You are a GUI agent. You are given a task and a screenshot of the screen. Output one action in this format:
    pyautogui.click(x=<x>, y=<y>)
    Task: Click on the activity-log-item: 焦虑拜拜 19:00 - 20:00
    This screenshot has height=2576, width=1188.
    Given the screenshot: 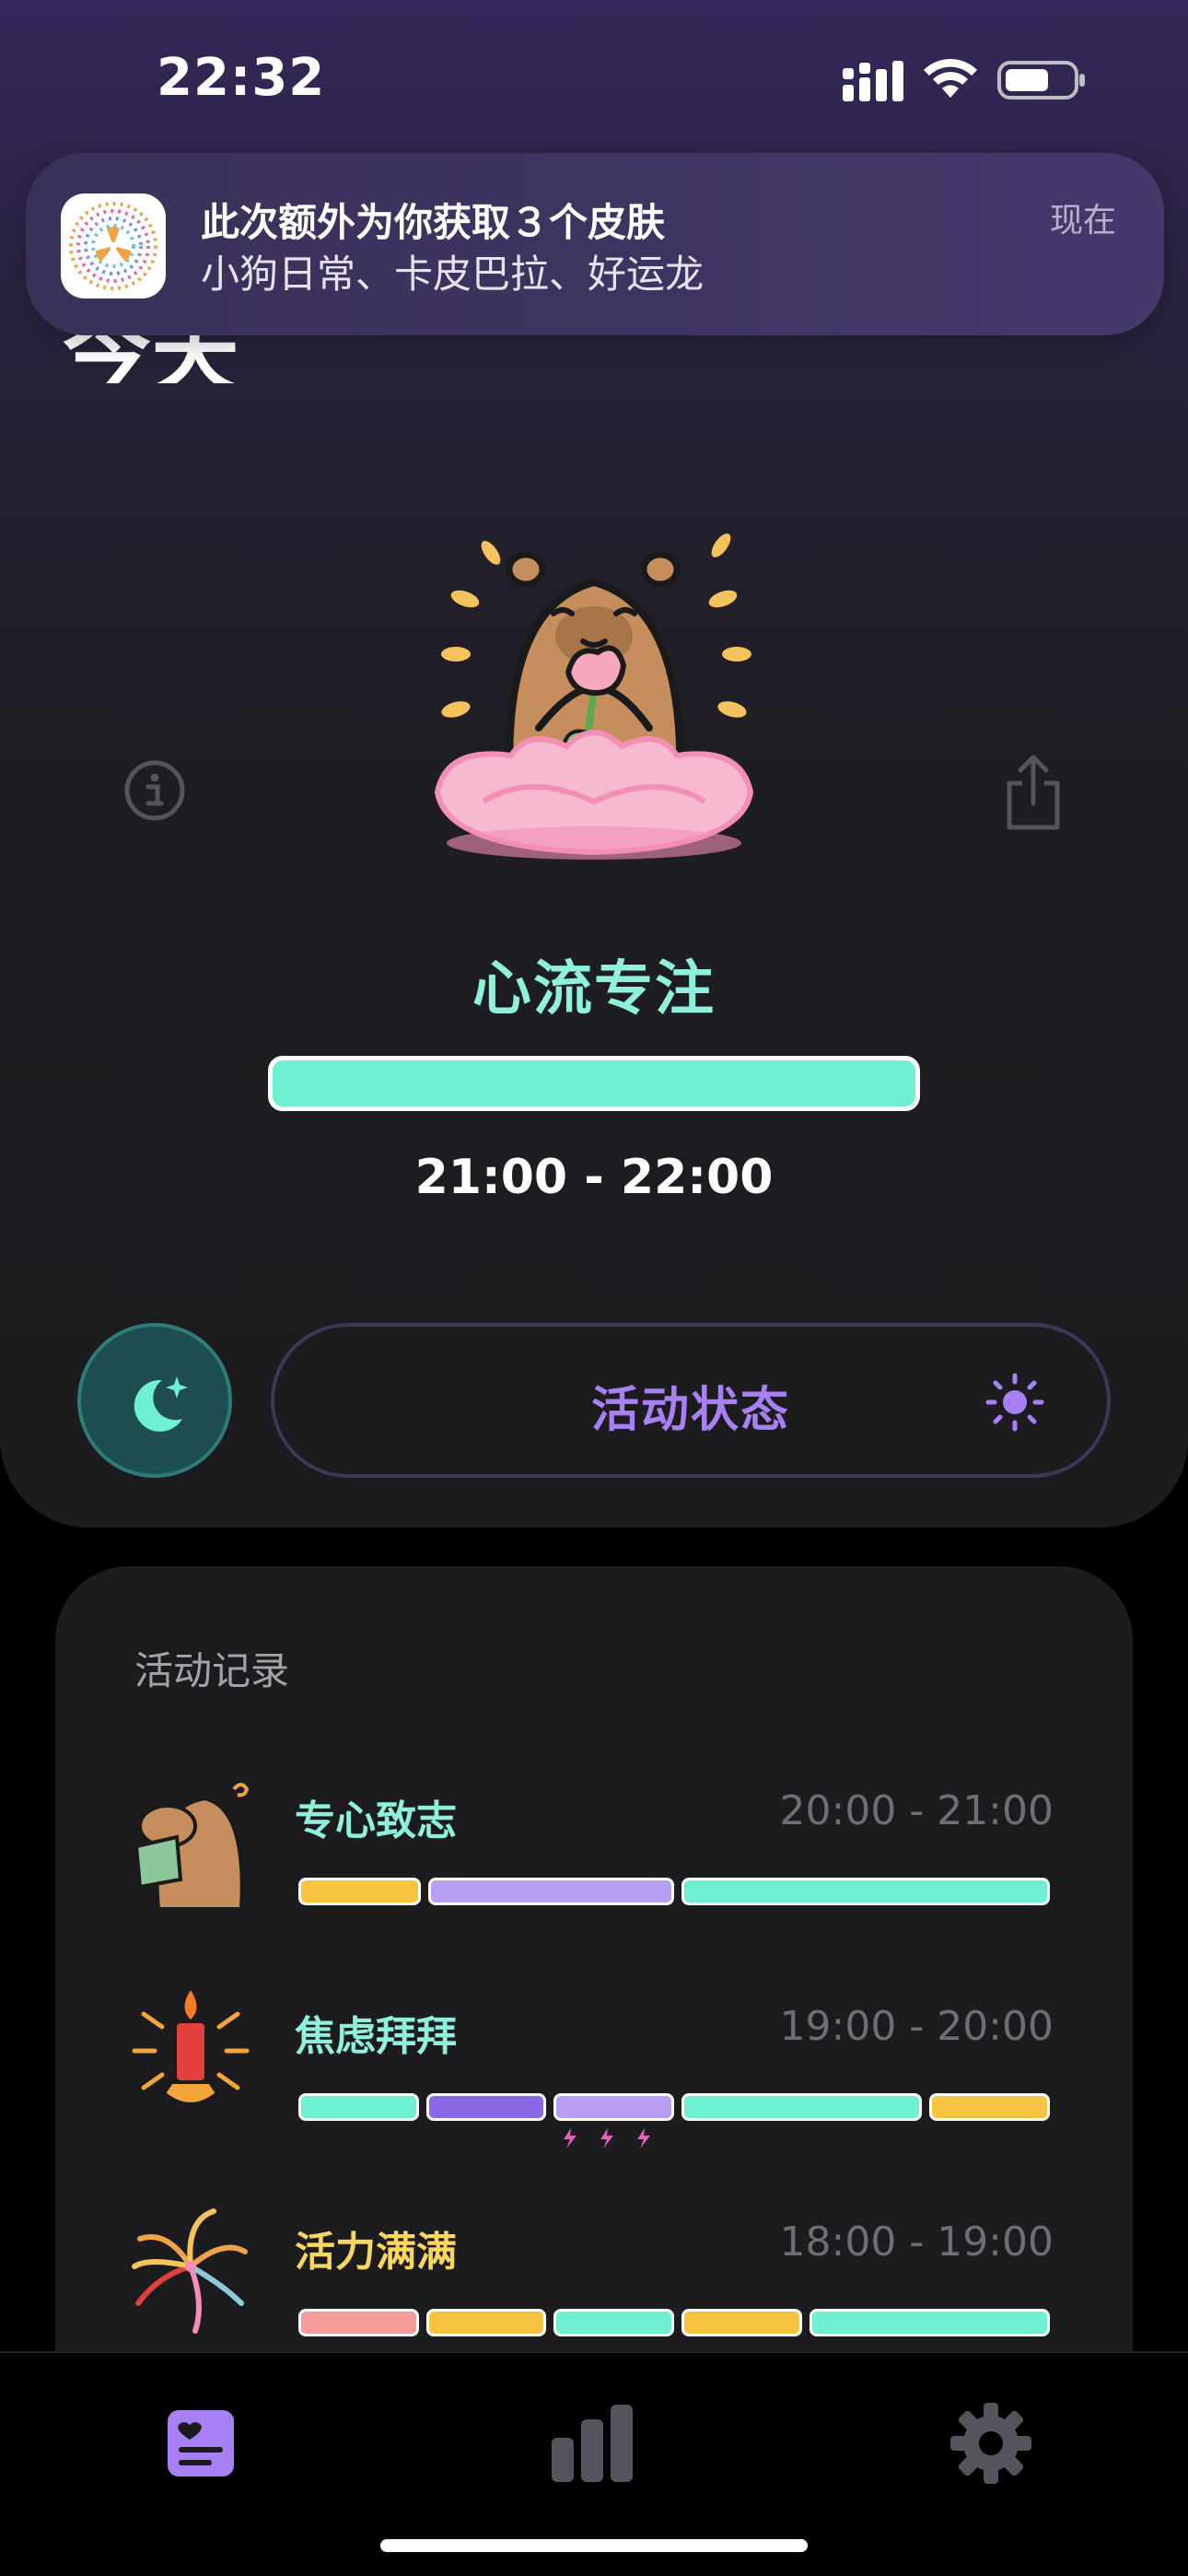 What is the action you would take?
    pyautogui.click(x=594, y=2078)
    